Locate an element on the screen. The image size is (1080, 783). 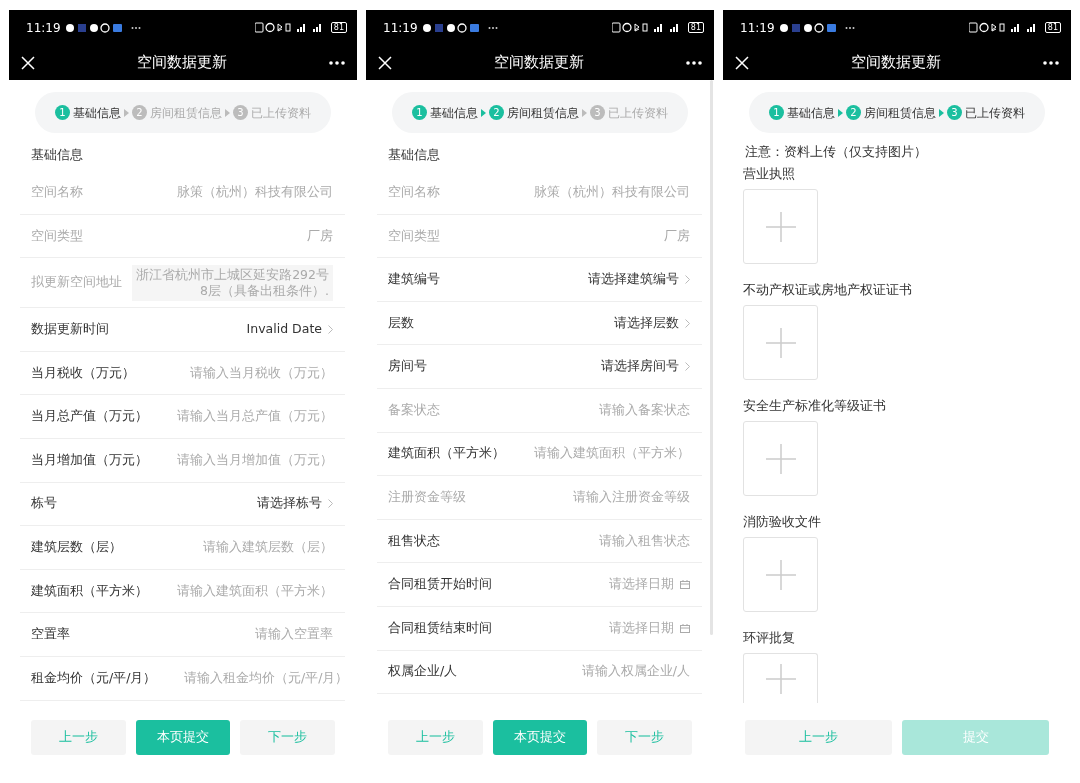
input-field: 请输入当月增加值（万元） is located at coordinates (253, 460).